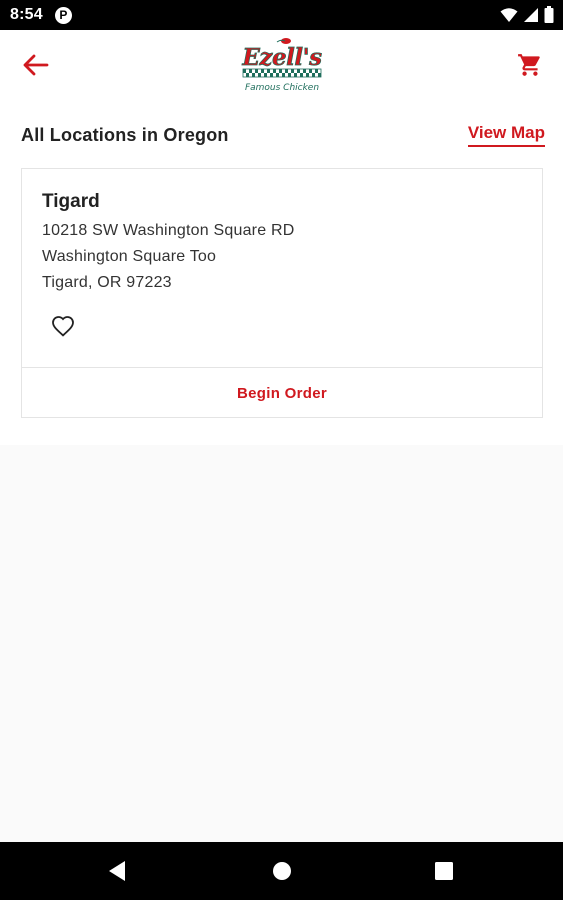 Image resolution: width=563 pixels, height=900 pixels. I want to click on address-line-3: Tigard, OR 97223, so click(107, 282).